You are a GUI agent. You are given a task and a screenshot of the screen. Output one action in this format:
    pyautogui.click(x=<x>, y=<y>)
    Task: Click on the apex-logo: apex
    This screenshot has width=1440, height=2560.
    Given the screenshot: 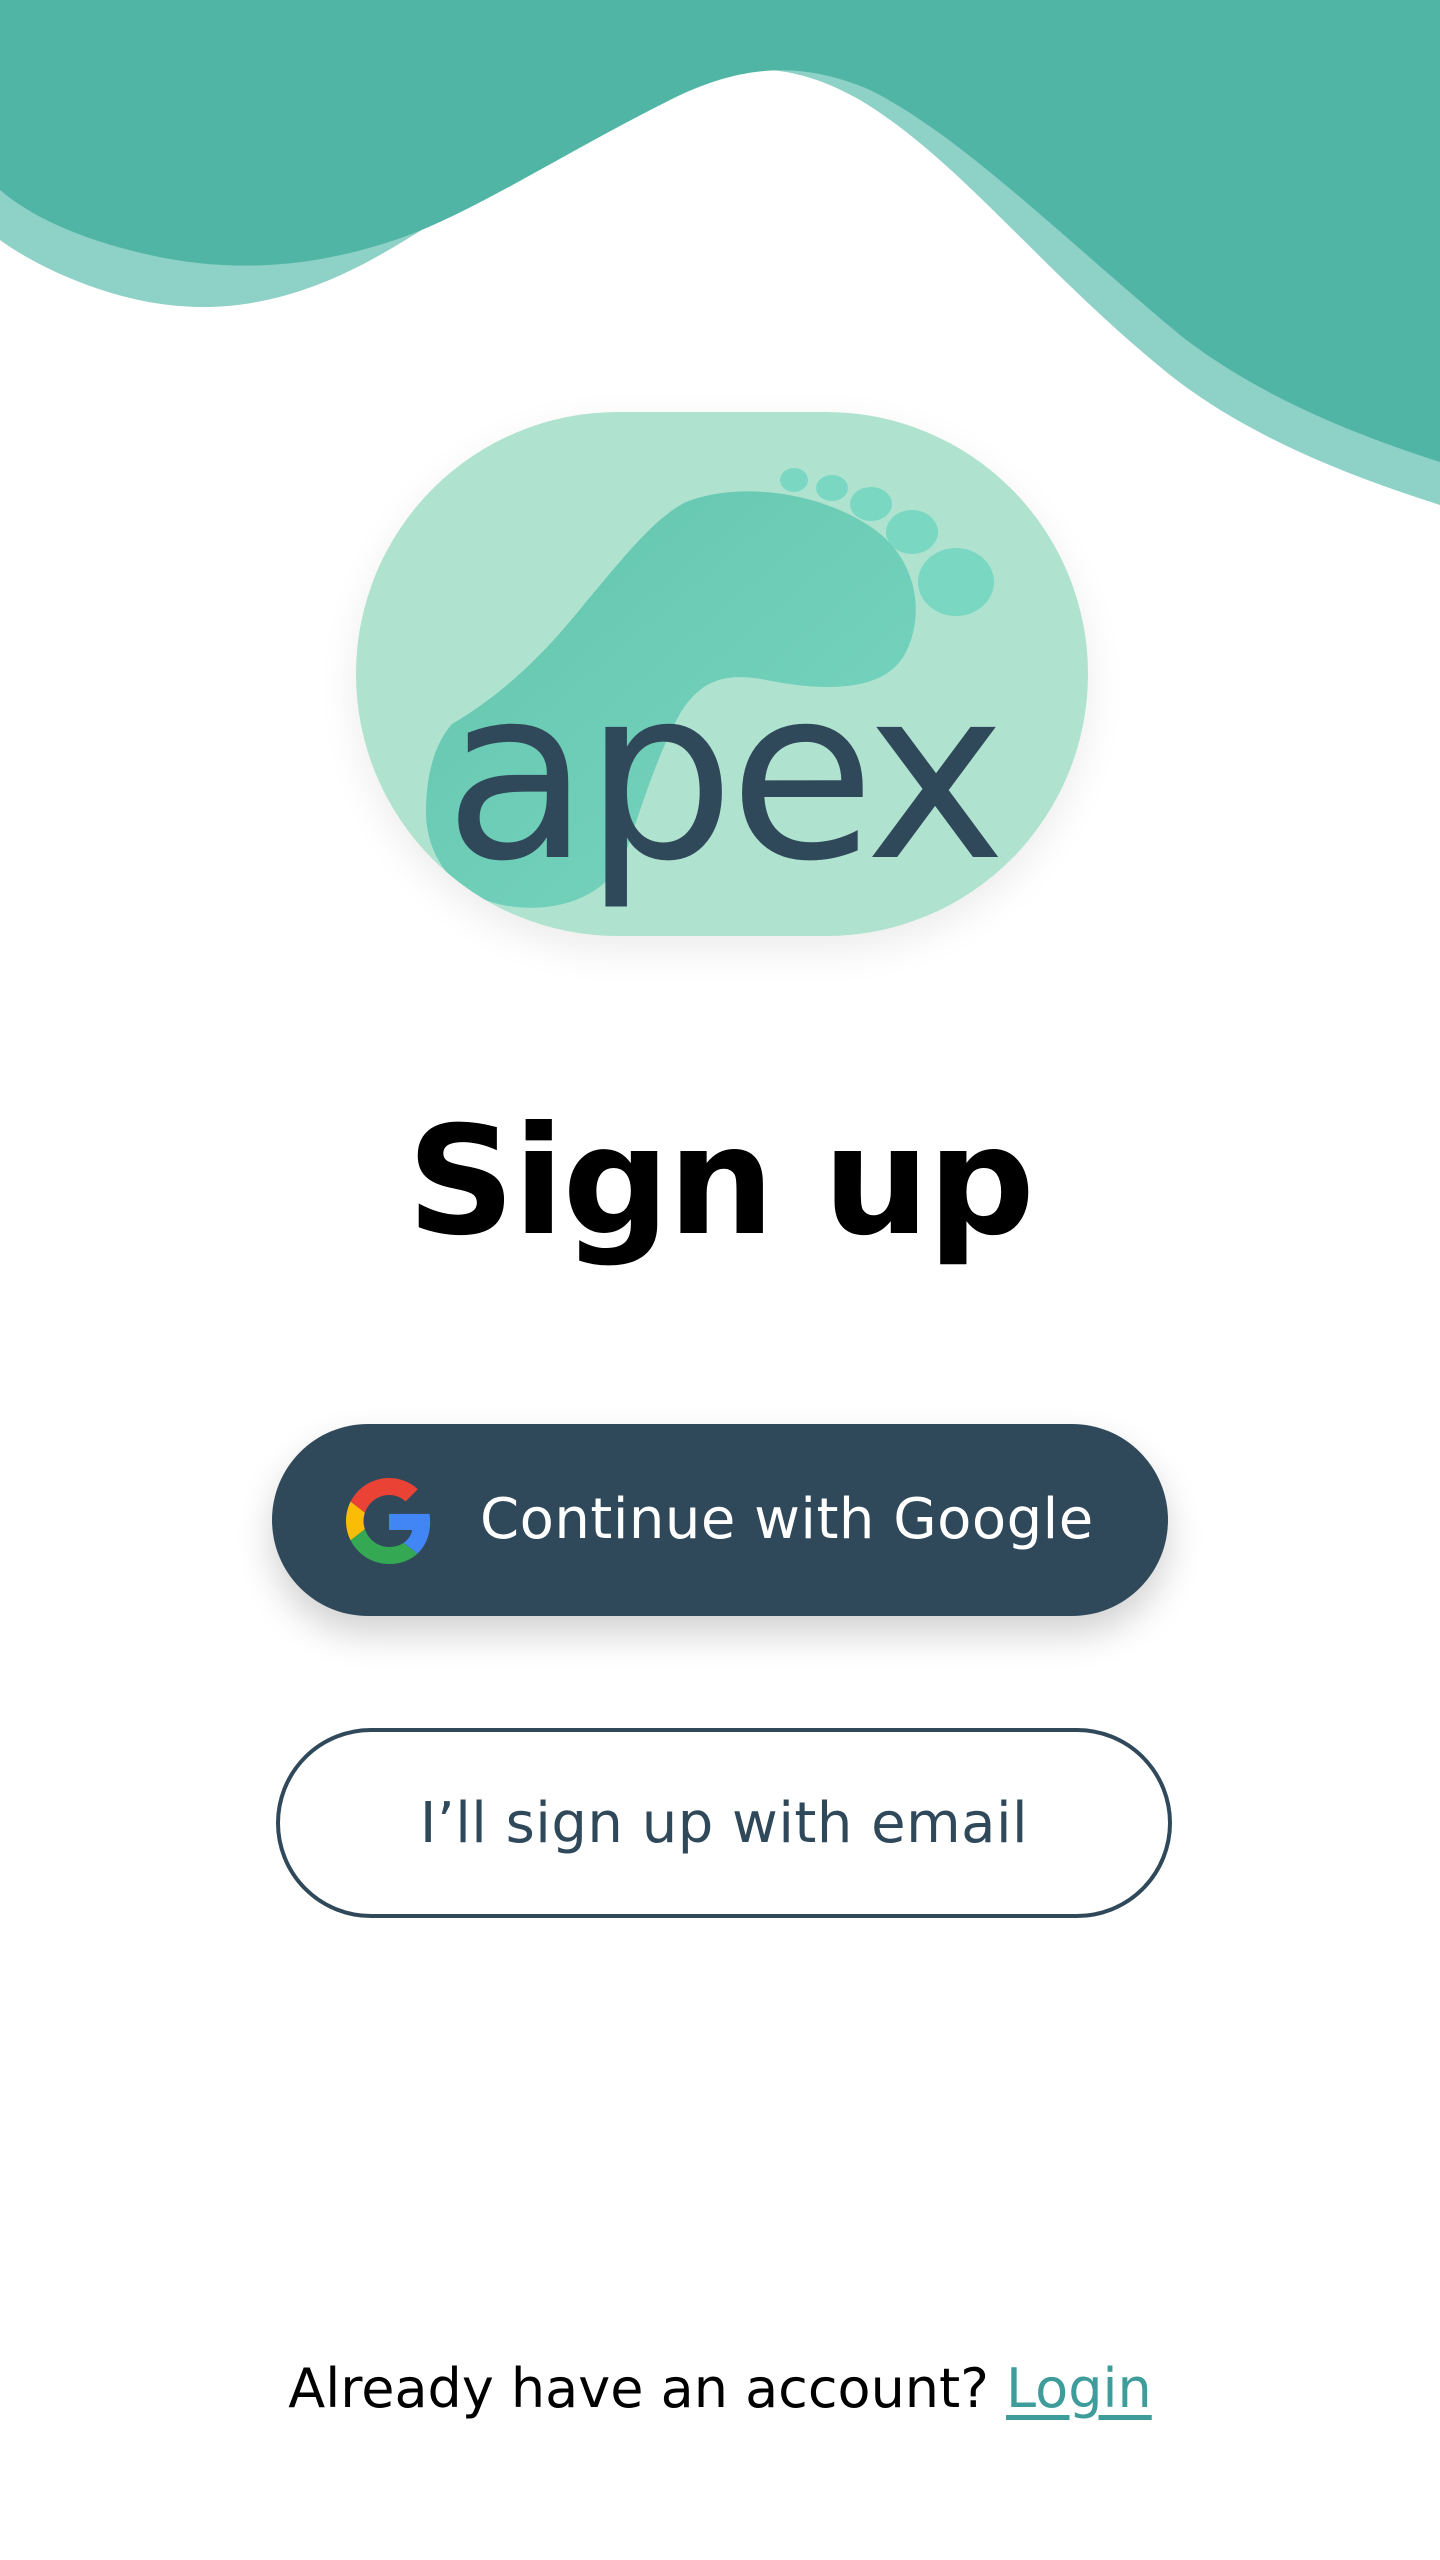 What is the action you would take?
    pyautogui.click(x=722, y=674)
    